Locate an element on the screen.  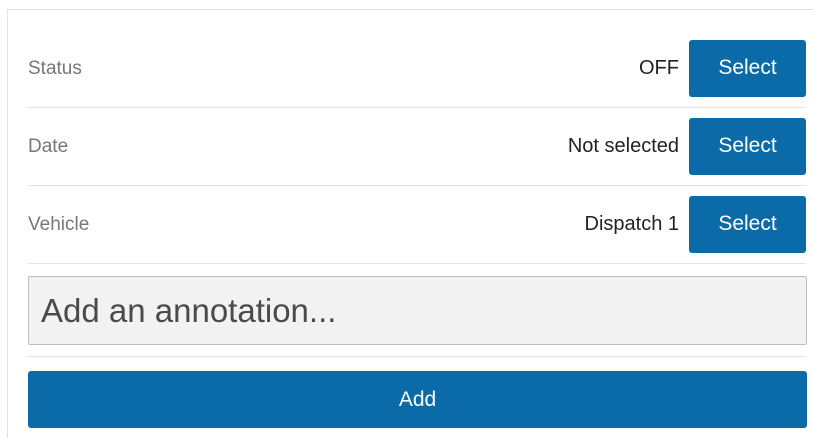
vehicle-select-button: Select is located at coordinates (747, 224).